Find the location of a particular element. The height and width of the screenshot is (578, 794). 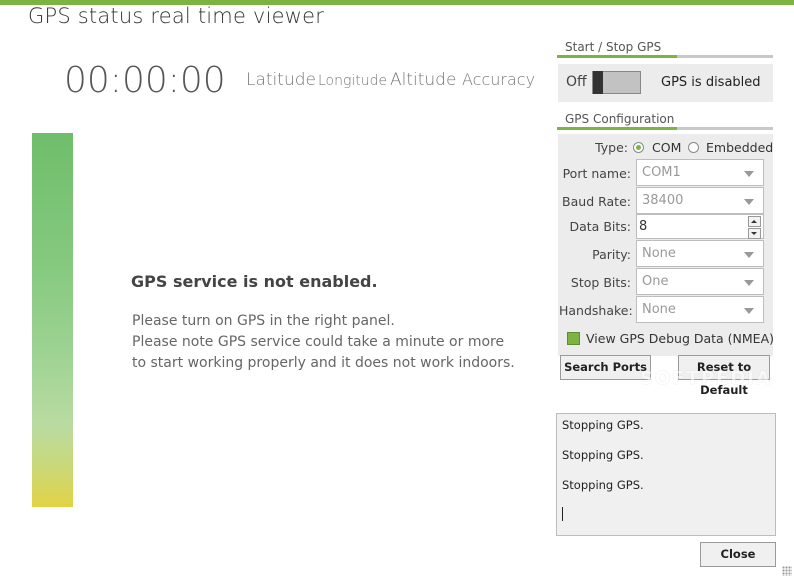

stop-bits-select: One is located at coordinates (700, 281).